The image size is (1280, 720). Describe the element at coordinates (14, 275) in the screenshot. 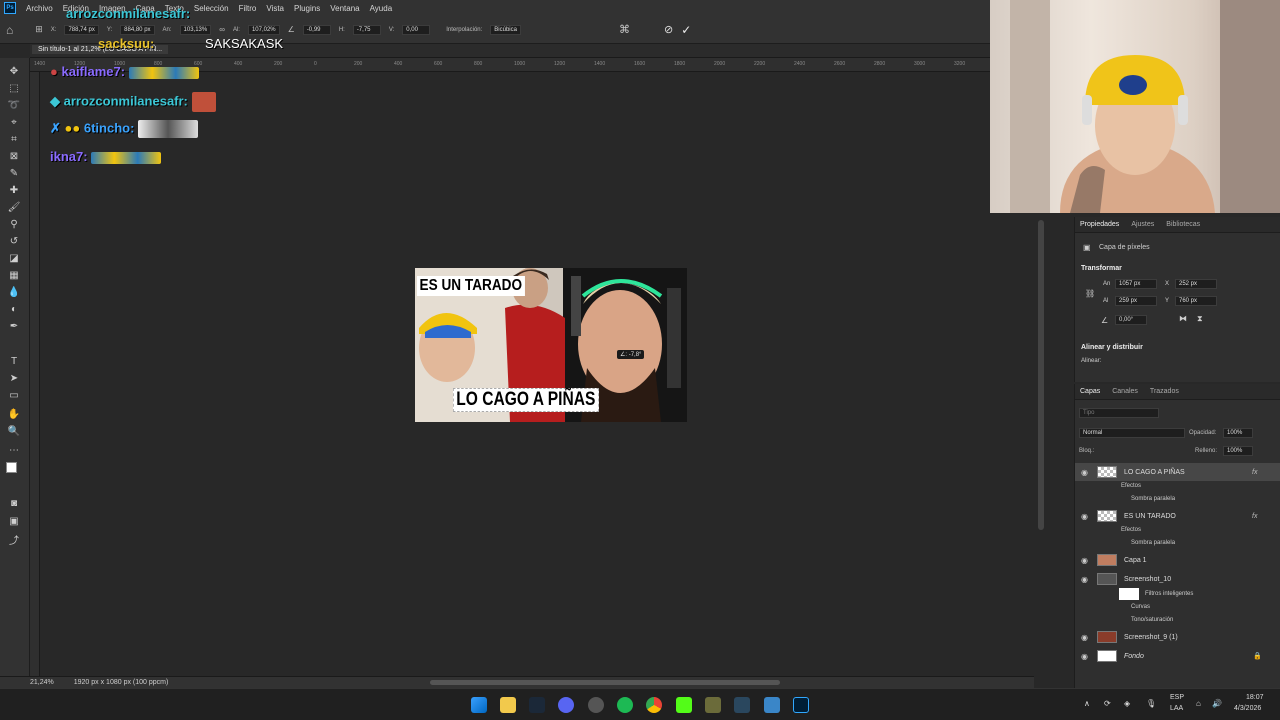

I see `gradient-tool-icon: ▦` at that location.